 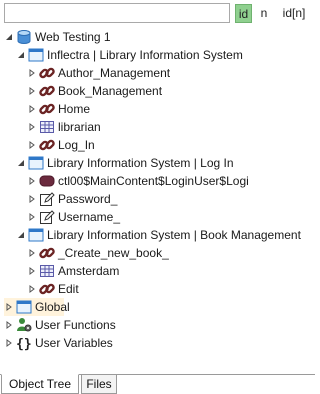 What do you see at coordinates (88, 199) in the screenshot?
I see `tree-node-label: Password_` at bounding box center [88, 199].